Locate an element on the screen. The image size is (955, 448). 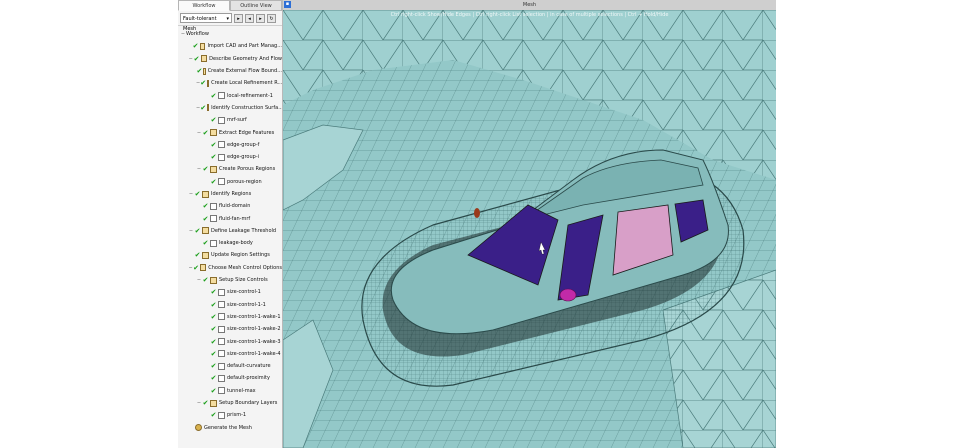
workflow-item-label: Identify Regions is located at coordinates (231, 194).